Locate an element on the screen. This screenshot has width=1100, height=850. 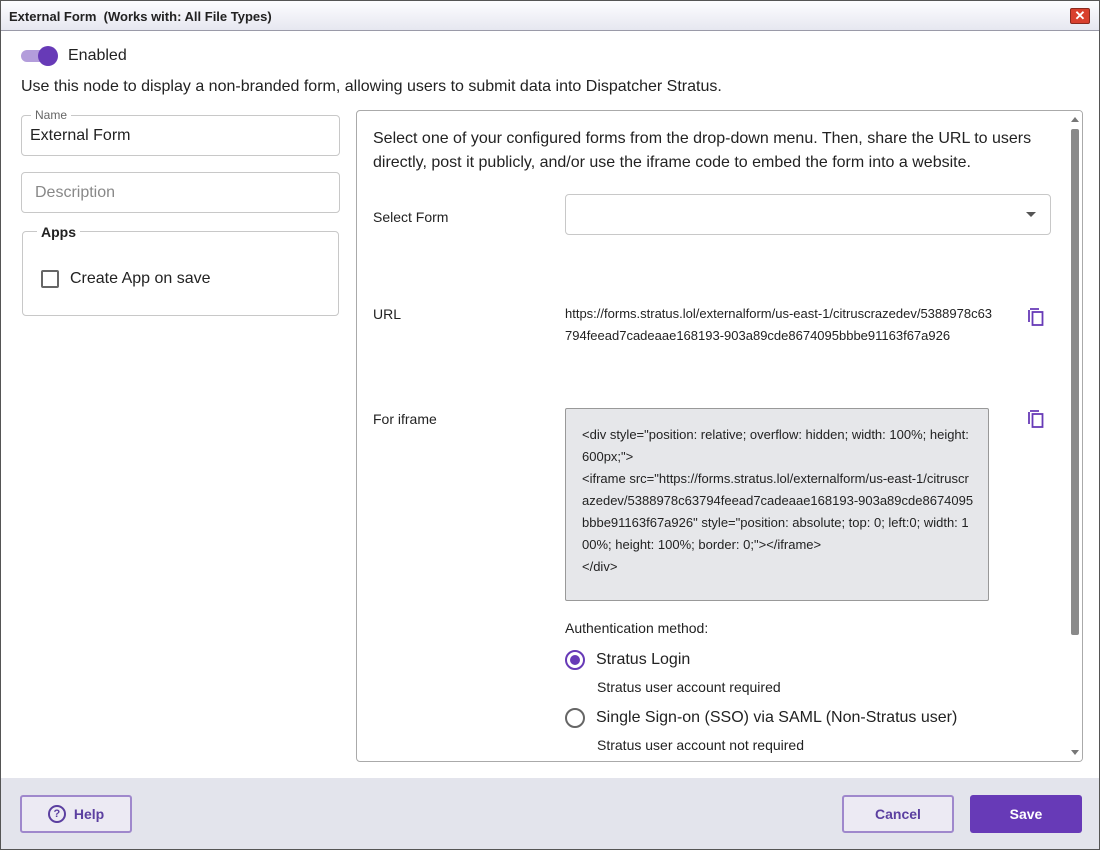
iframe-label: For iframe is located at coordinates (405, 419).